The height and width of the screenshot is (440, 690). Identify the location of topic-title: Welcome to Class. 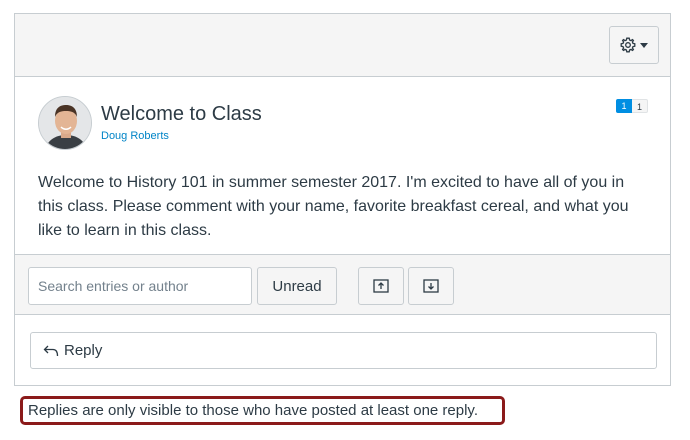
(181, 114).